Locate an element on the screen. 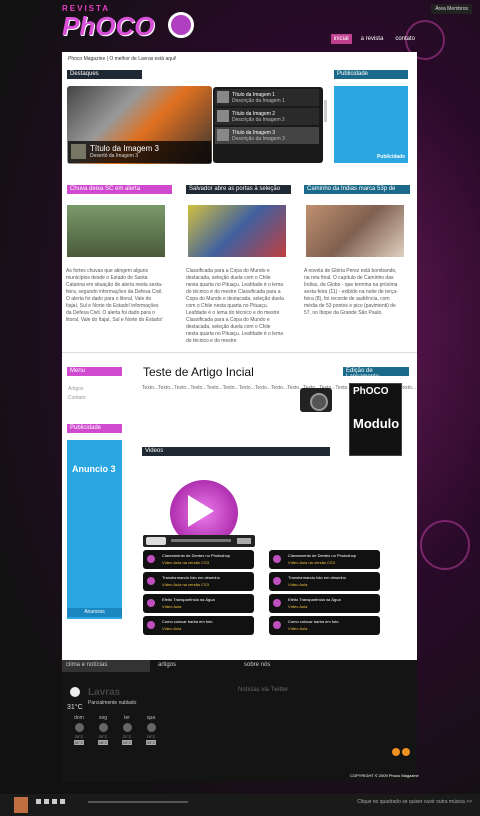  forecast-high: 28°C is located at coordinates (103, 742).